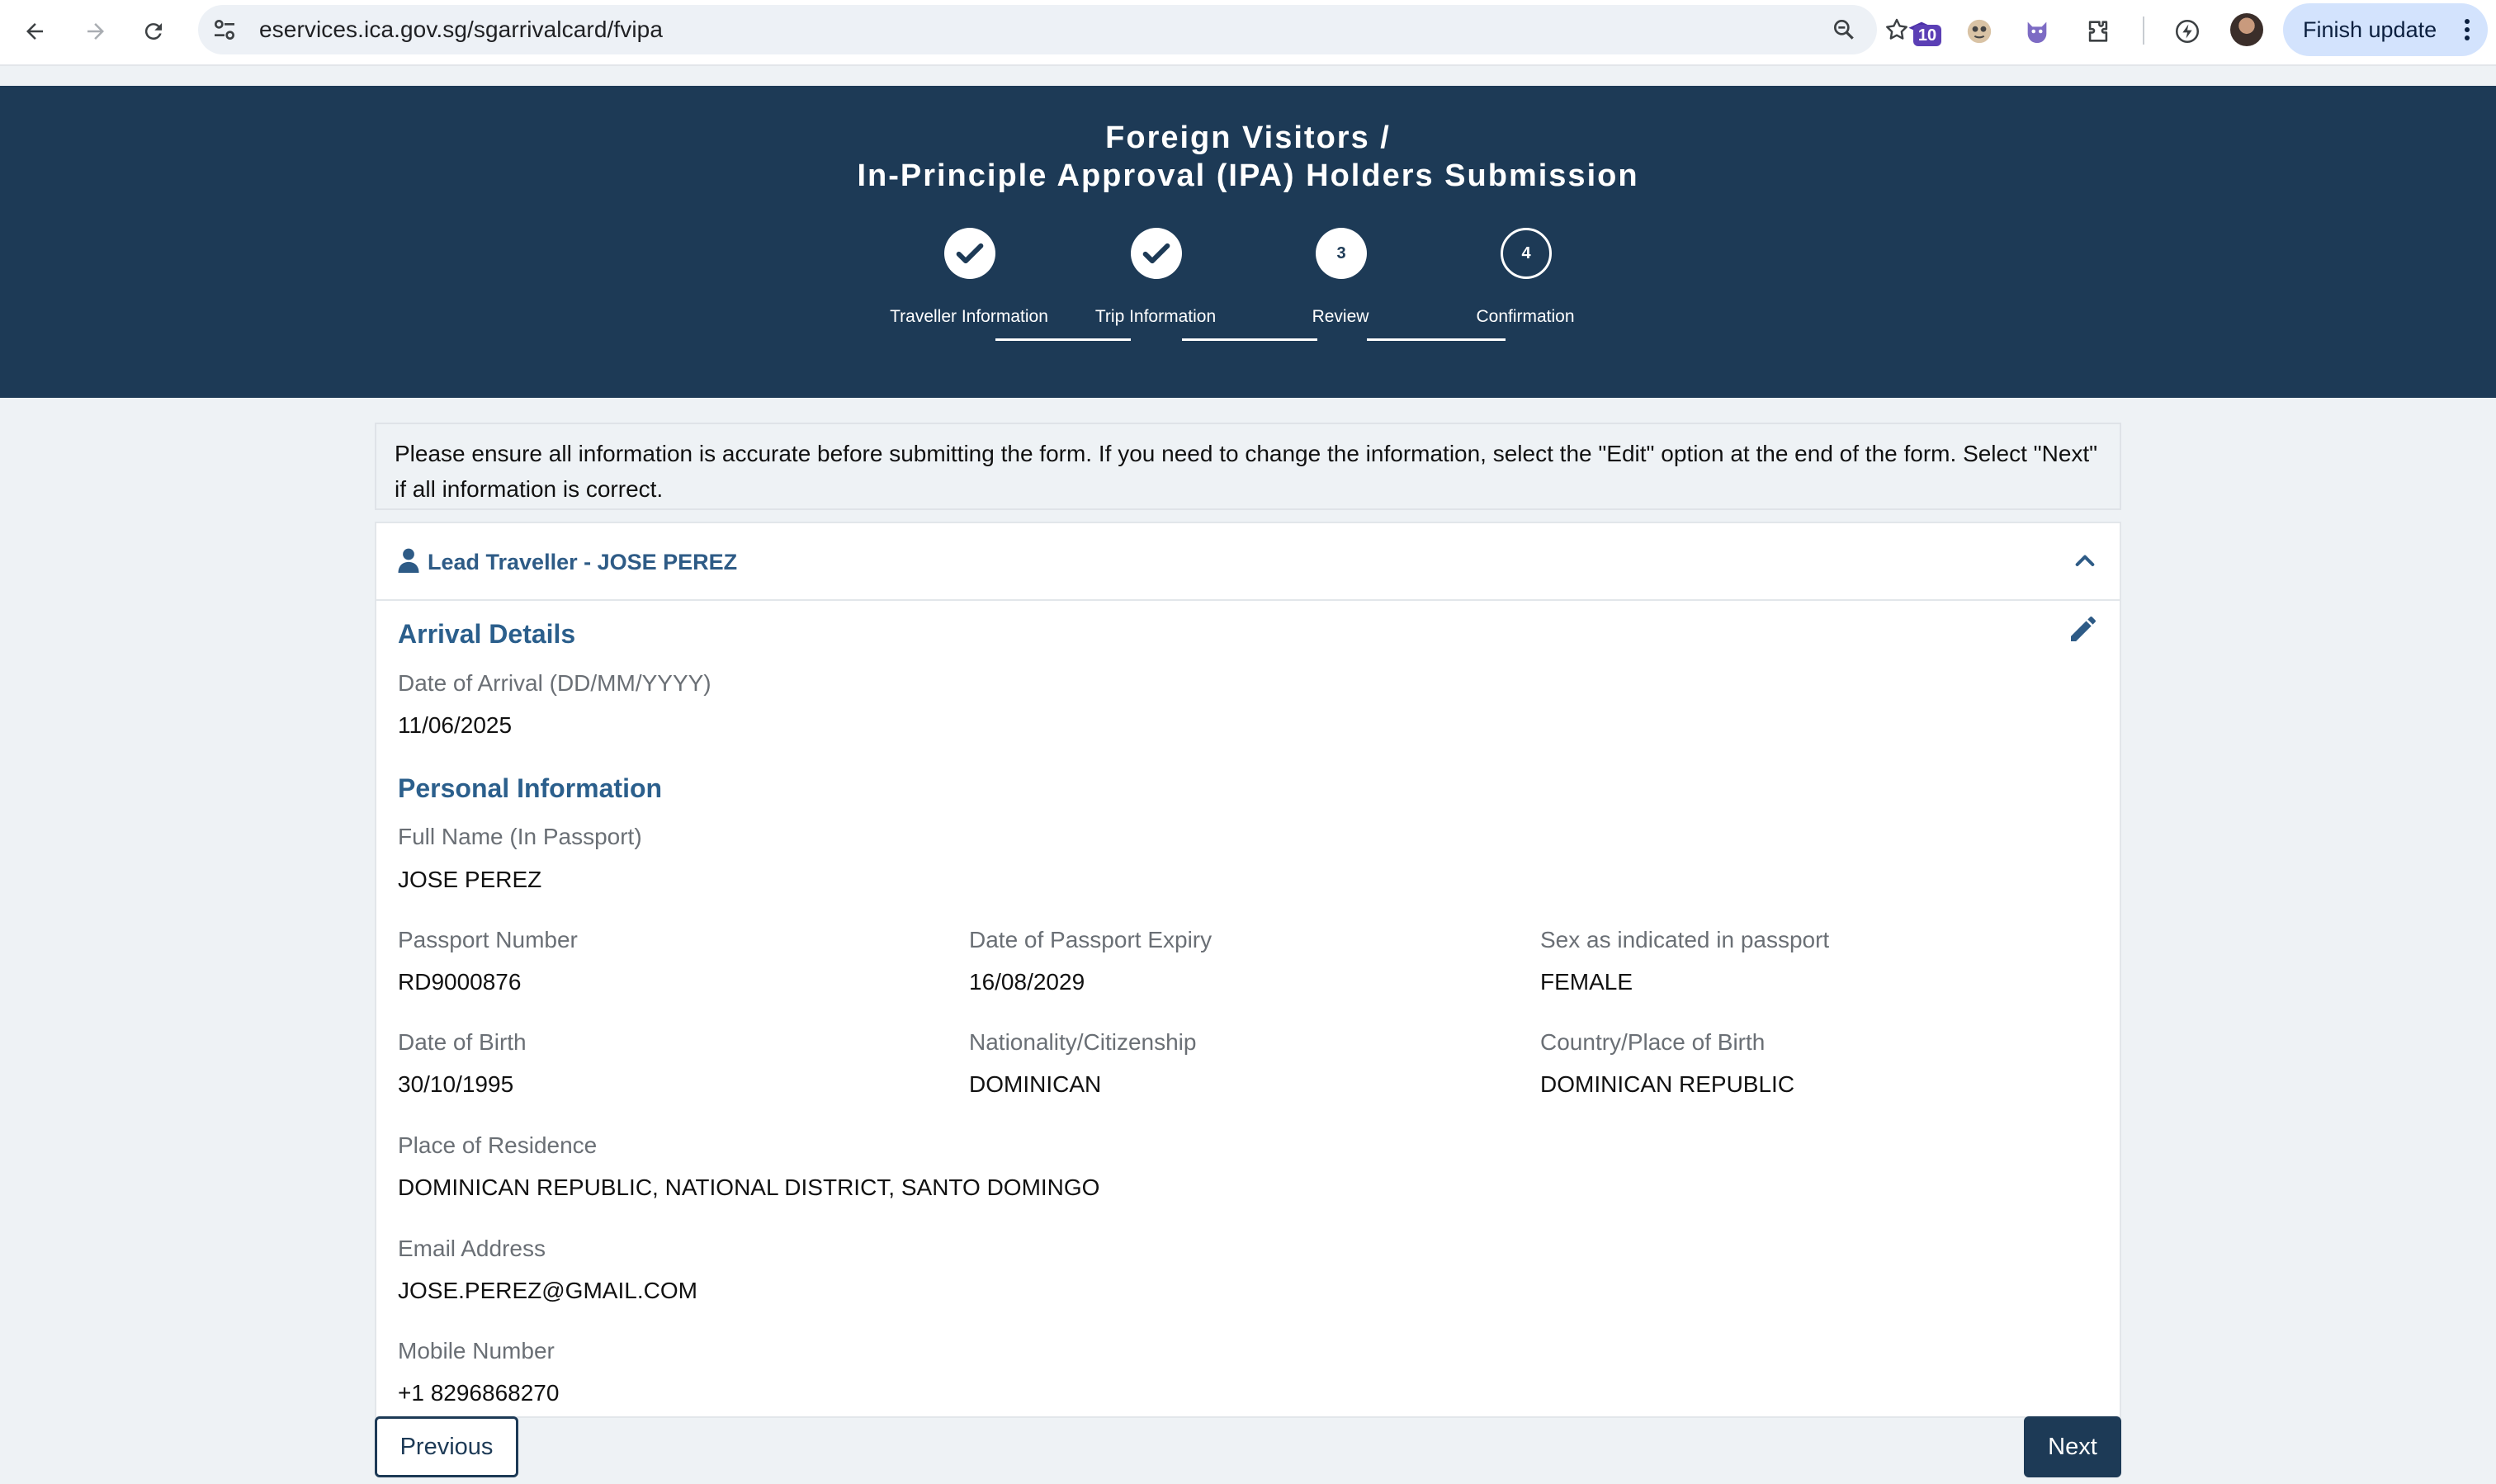  Describe the element at coordinates (456, 1084) in the screenshot. I see `dob-value: 30/10/1995` at that location.